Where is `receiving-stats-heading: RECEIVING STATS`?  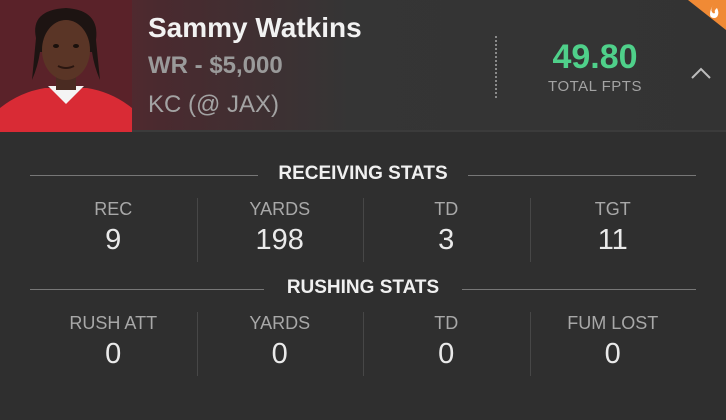 receiving-stats-heading: RECEIVING STATS is located at coordinates (363, 175).